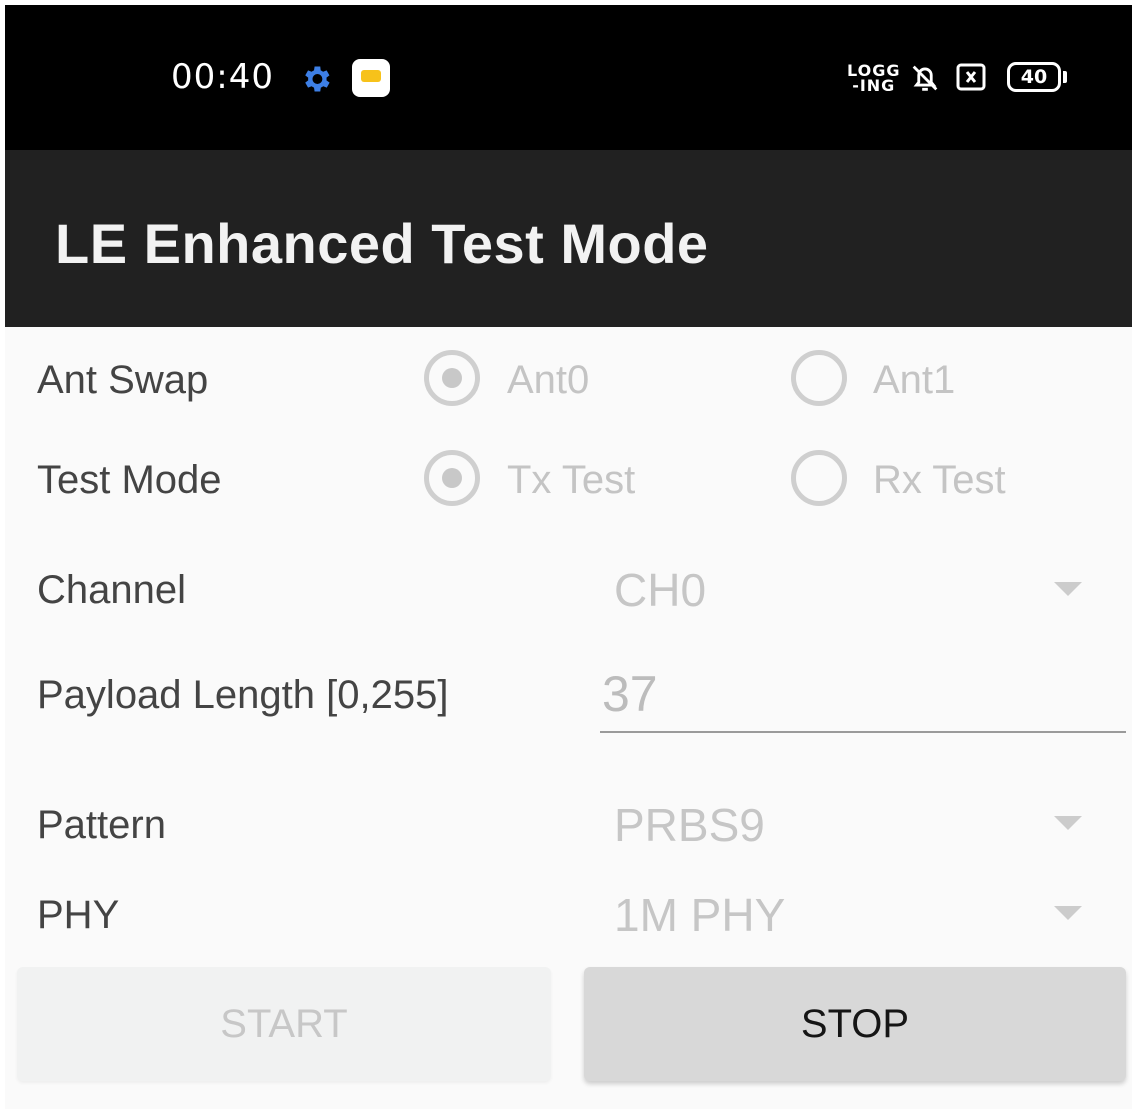  What do you see at coordinates (568, 77) in the screenshot?
I see `status-bar: 00:40 LOGG -ING 40` at bounding box center [568, 77].